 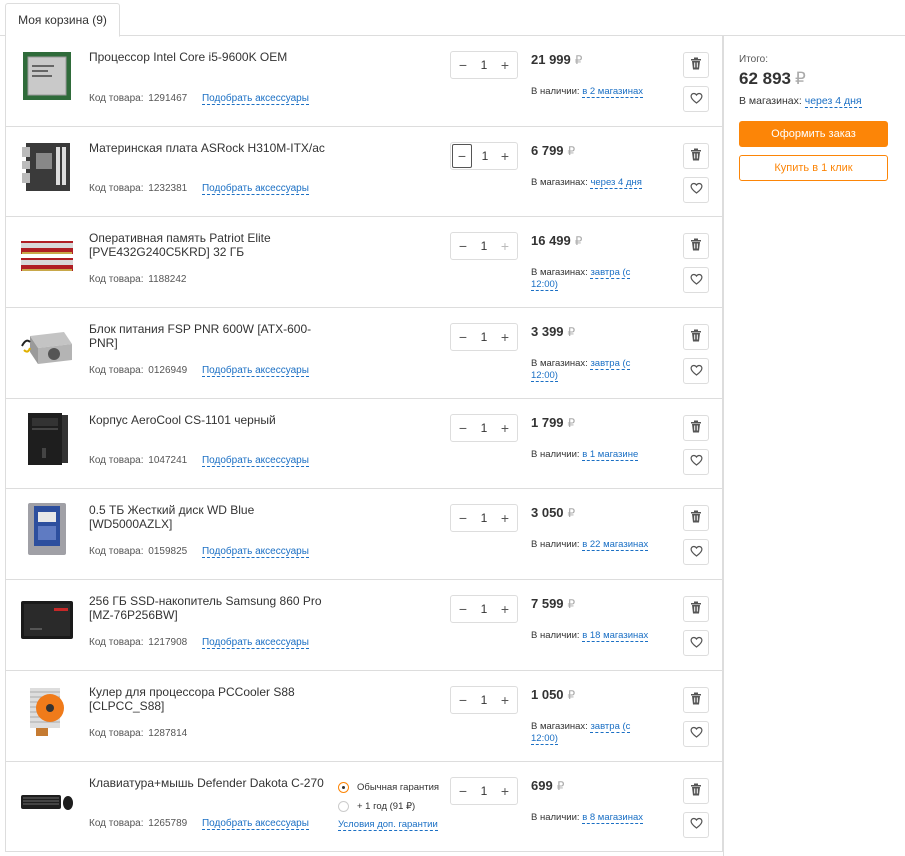 What do you see at coordinates (616, 182) in the screenshot?
I see `availability-link: через 4 дня` at bounding box center [616, 182].